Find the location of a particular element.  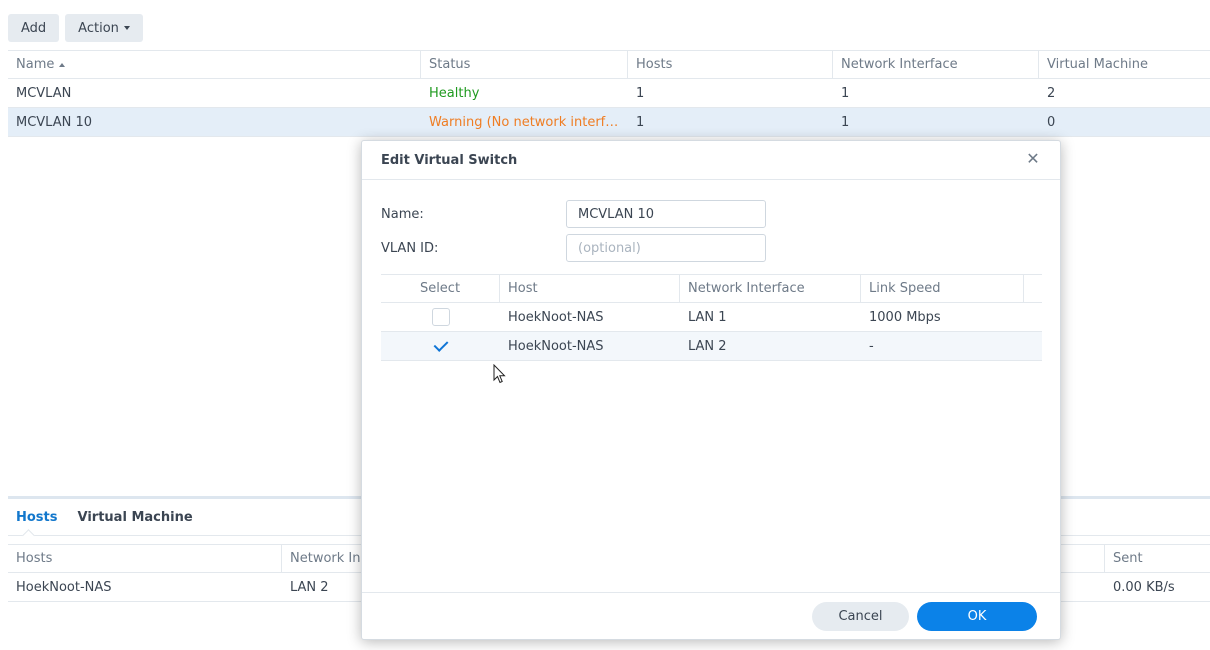

tab-hosts: Hosts is located at coordinates (37, 517).